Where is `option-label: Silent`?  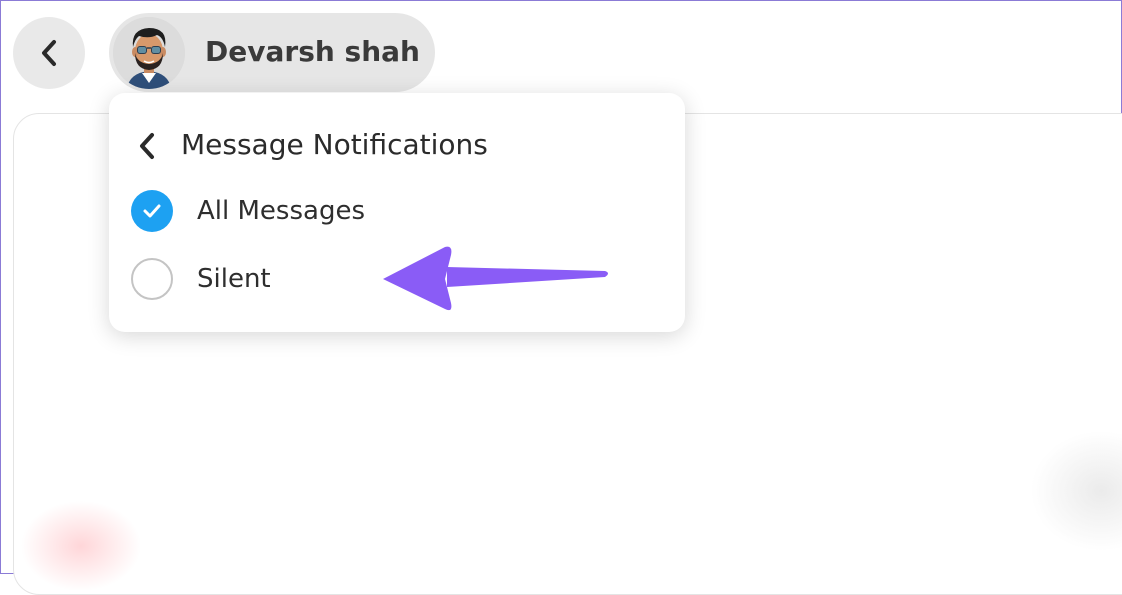
option-label: Silent is located at coordinates (234, 279).